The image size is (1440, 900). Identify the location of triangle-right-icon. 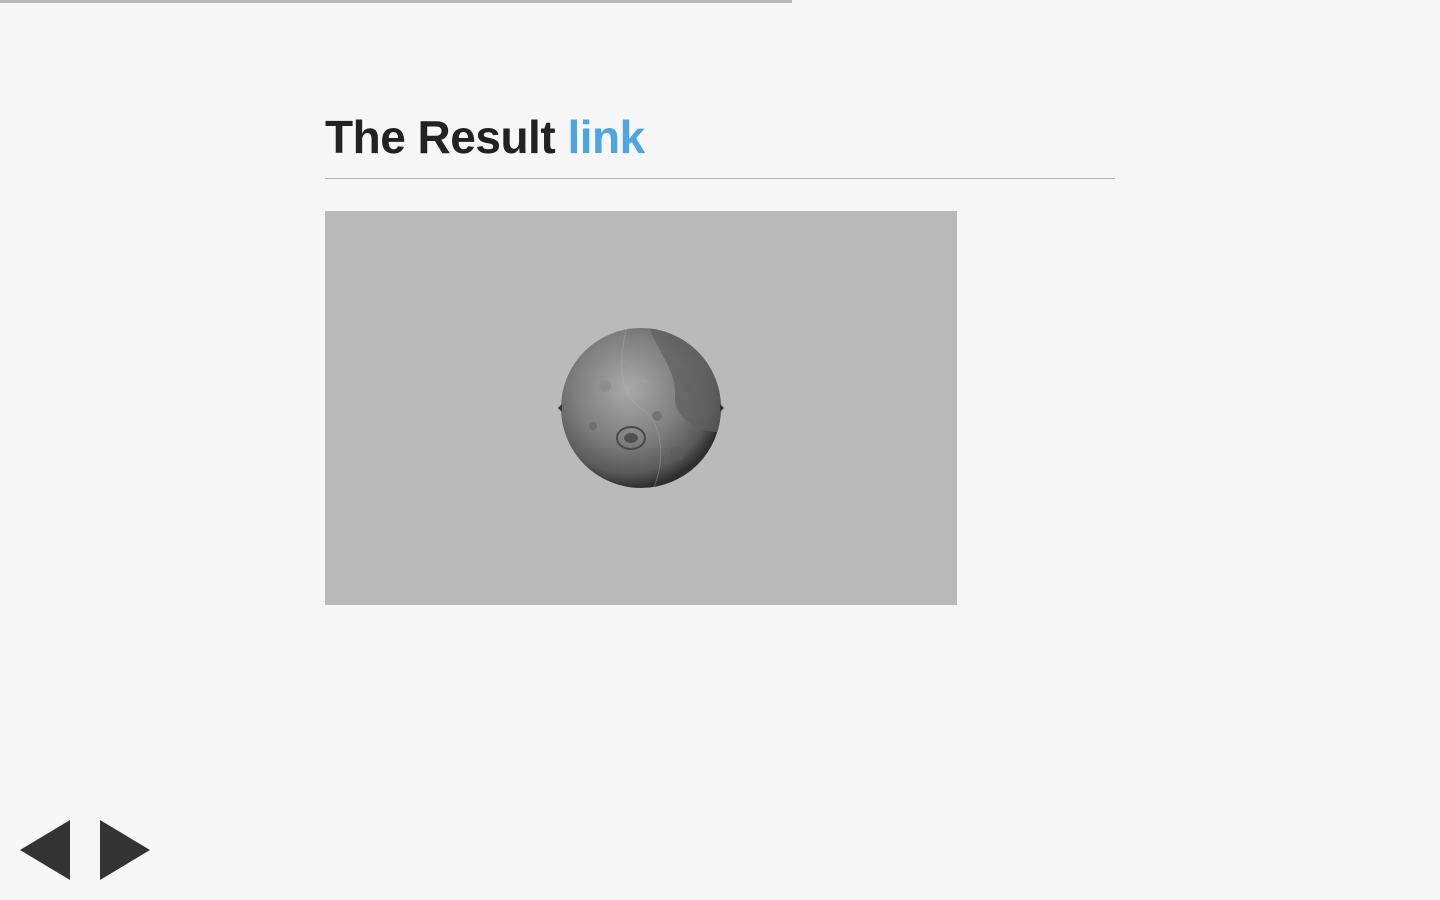
(125, 850).